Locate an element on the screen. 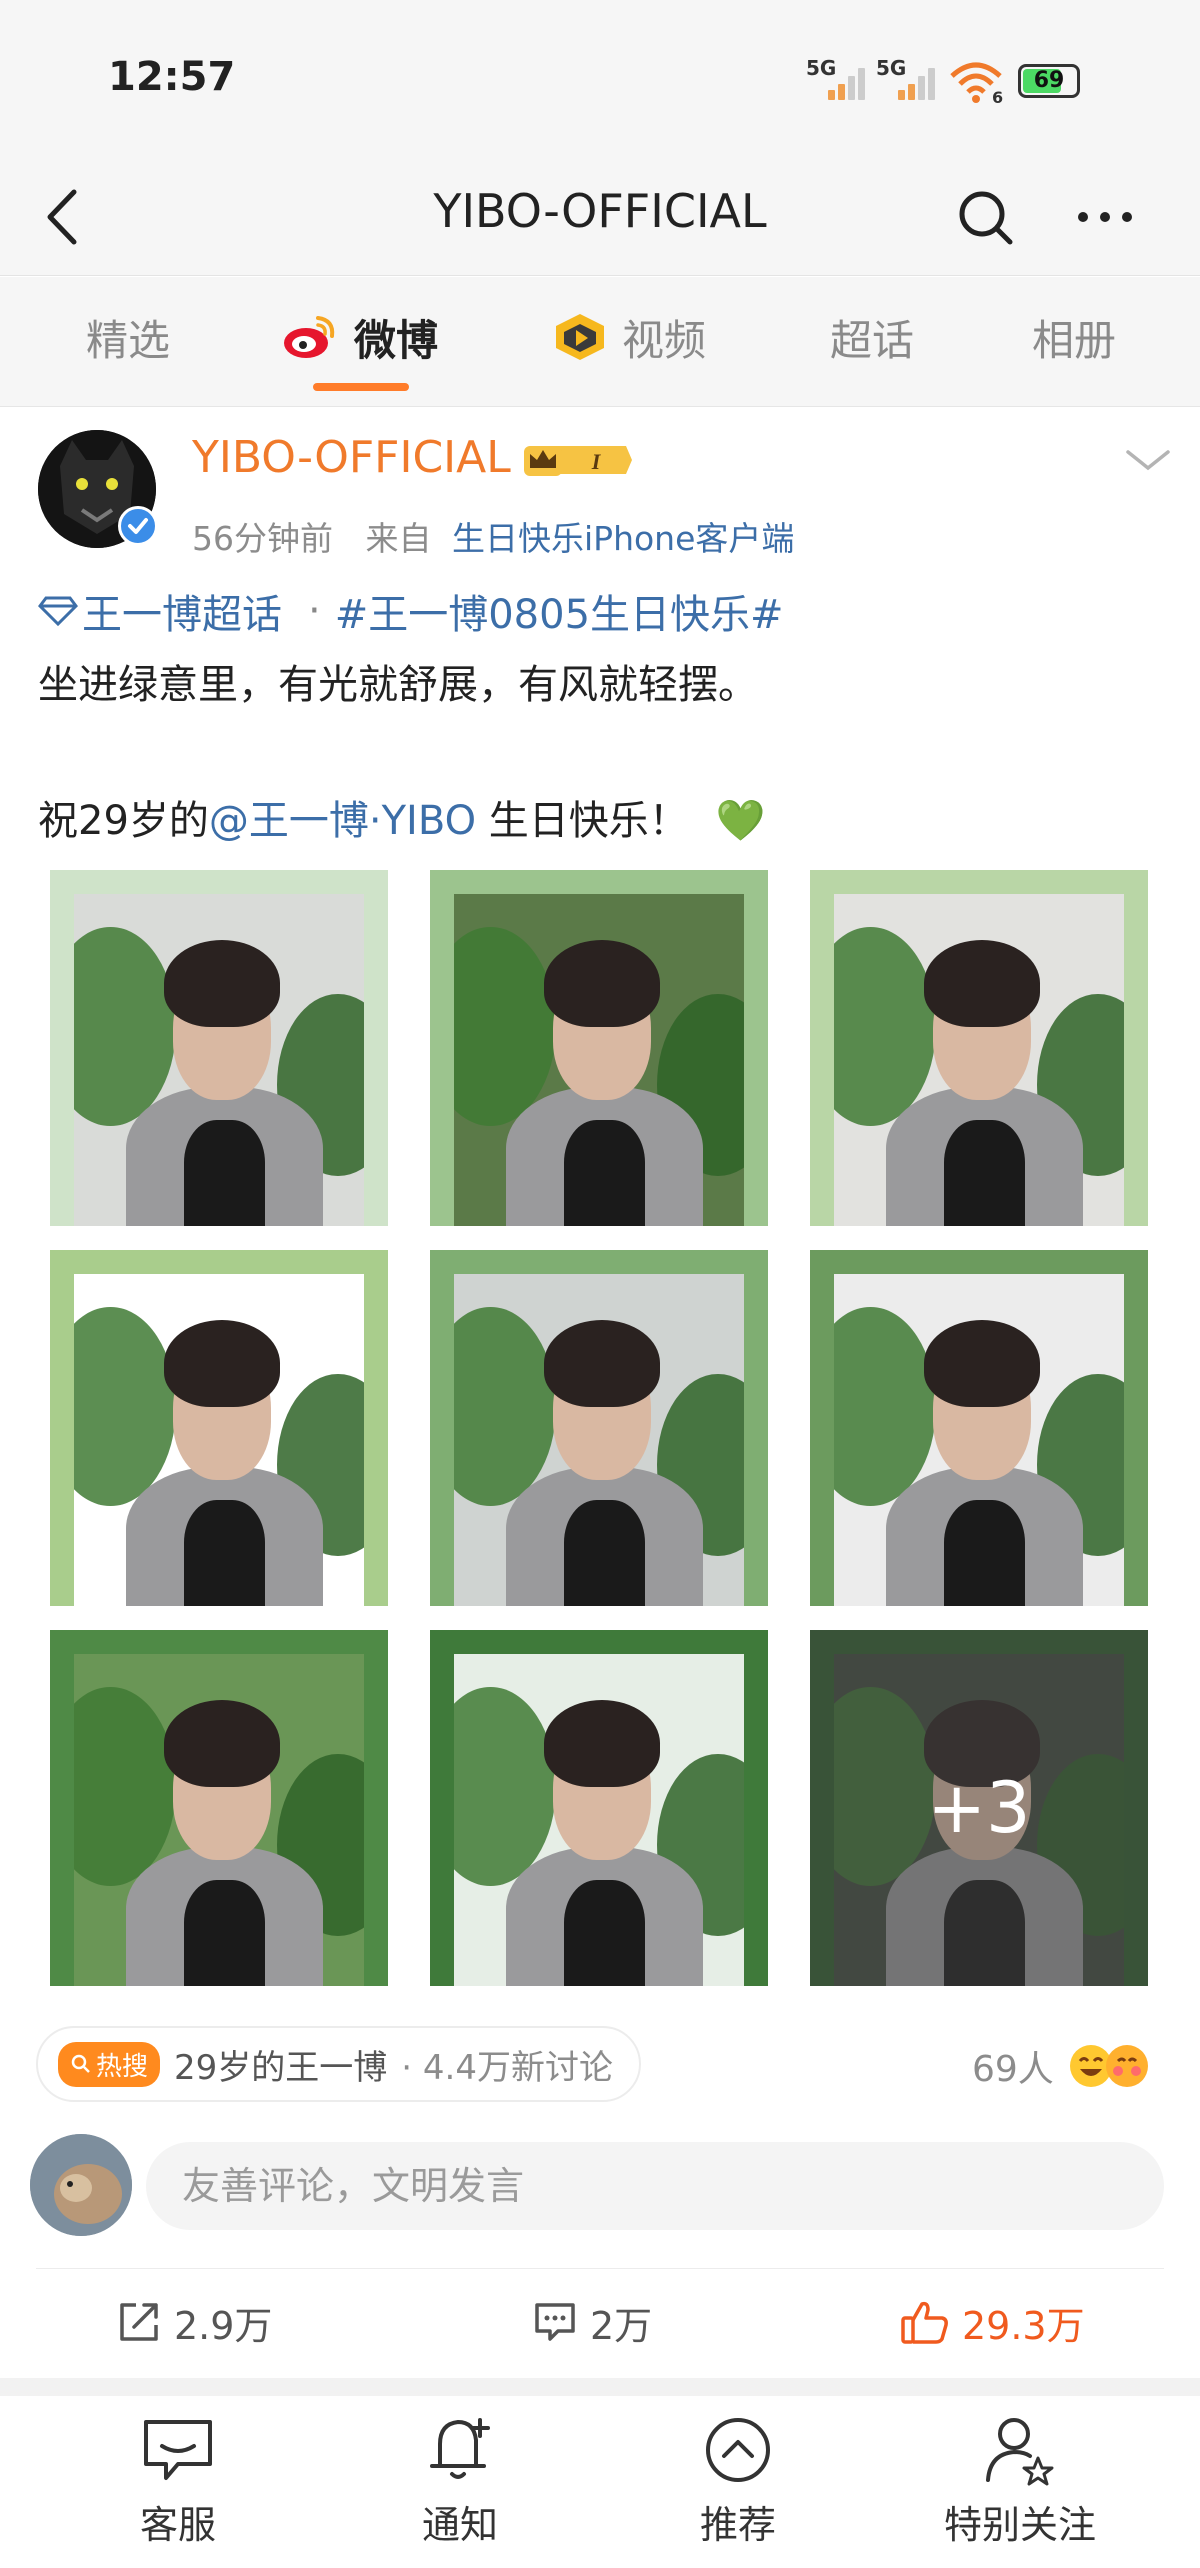 The image size is (1200, 2568). hot-search-tag: 热搜 is located at coordinates (109, 2064).